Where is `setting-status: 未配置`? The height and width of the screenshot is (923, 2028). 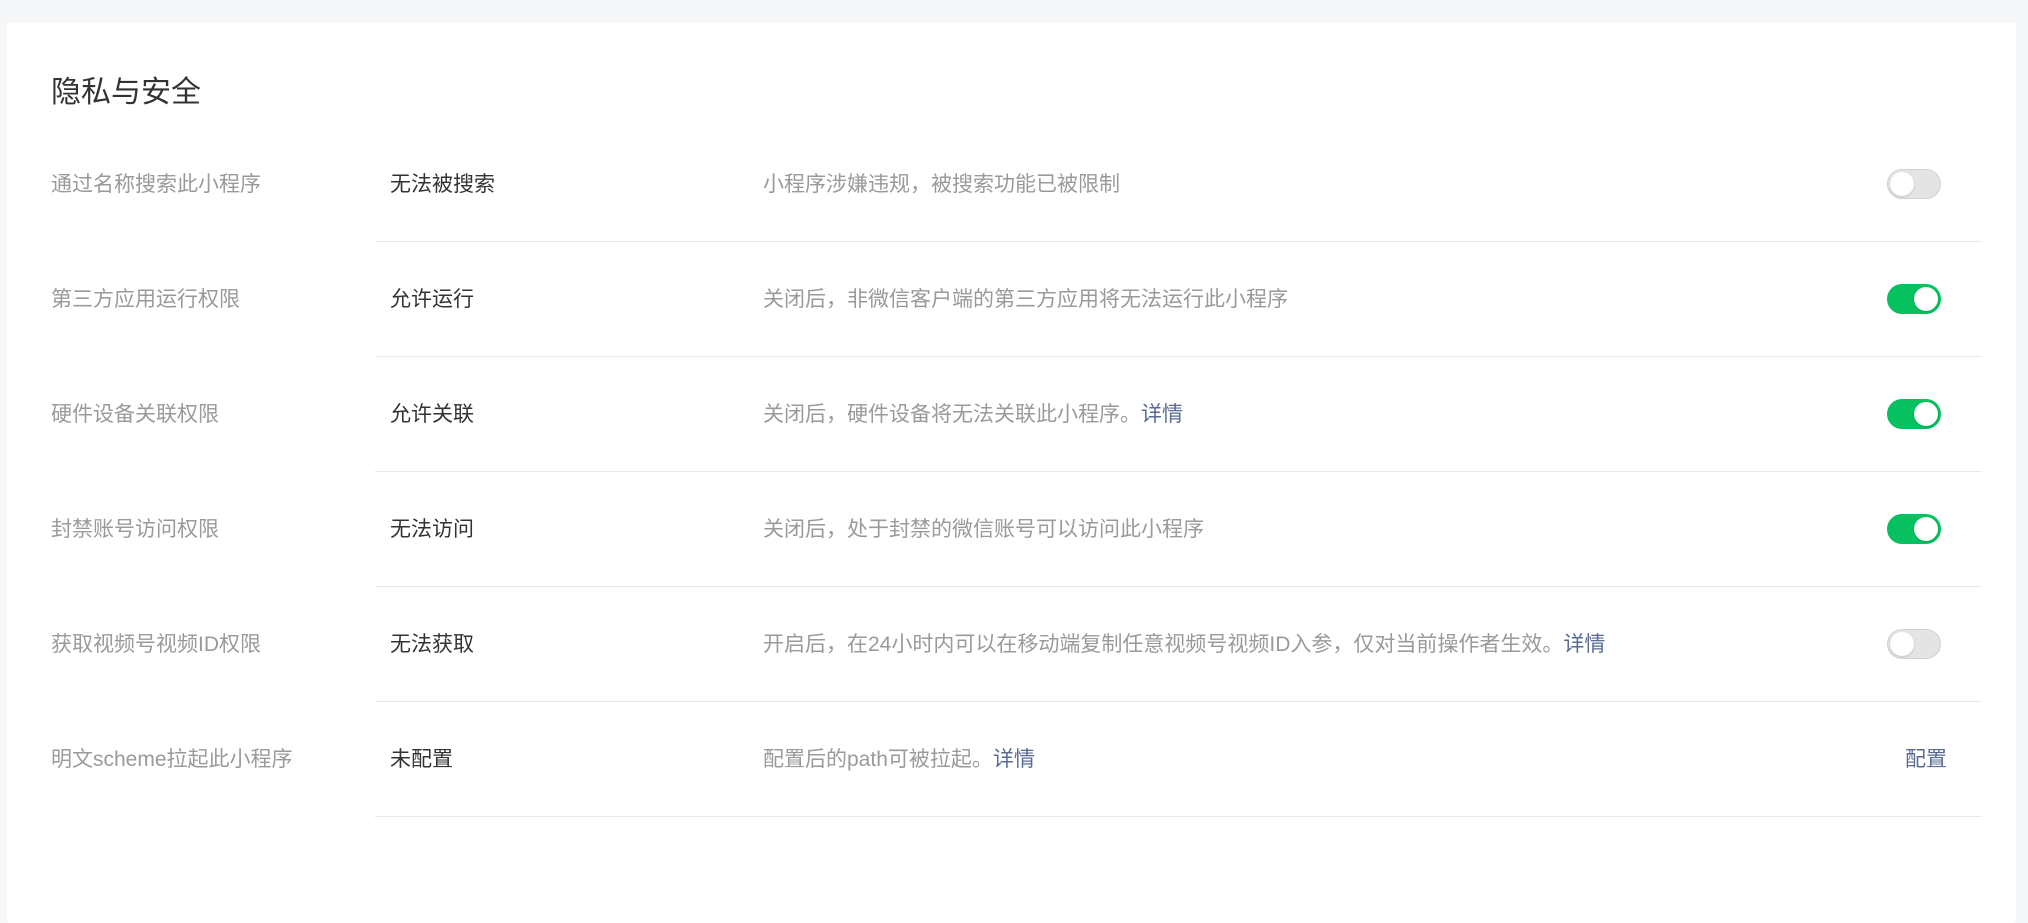
setting-status: 未配置 is located at coordinates (421, 759).